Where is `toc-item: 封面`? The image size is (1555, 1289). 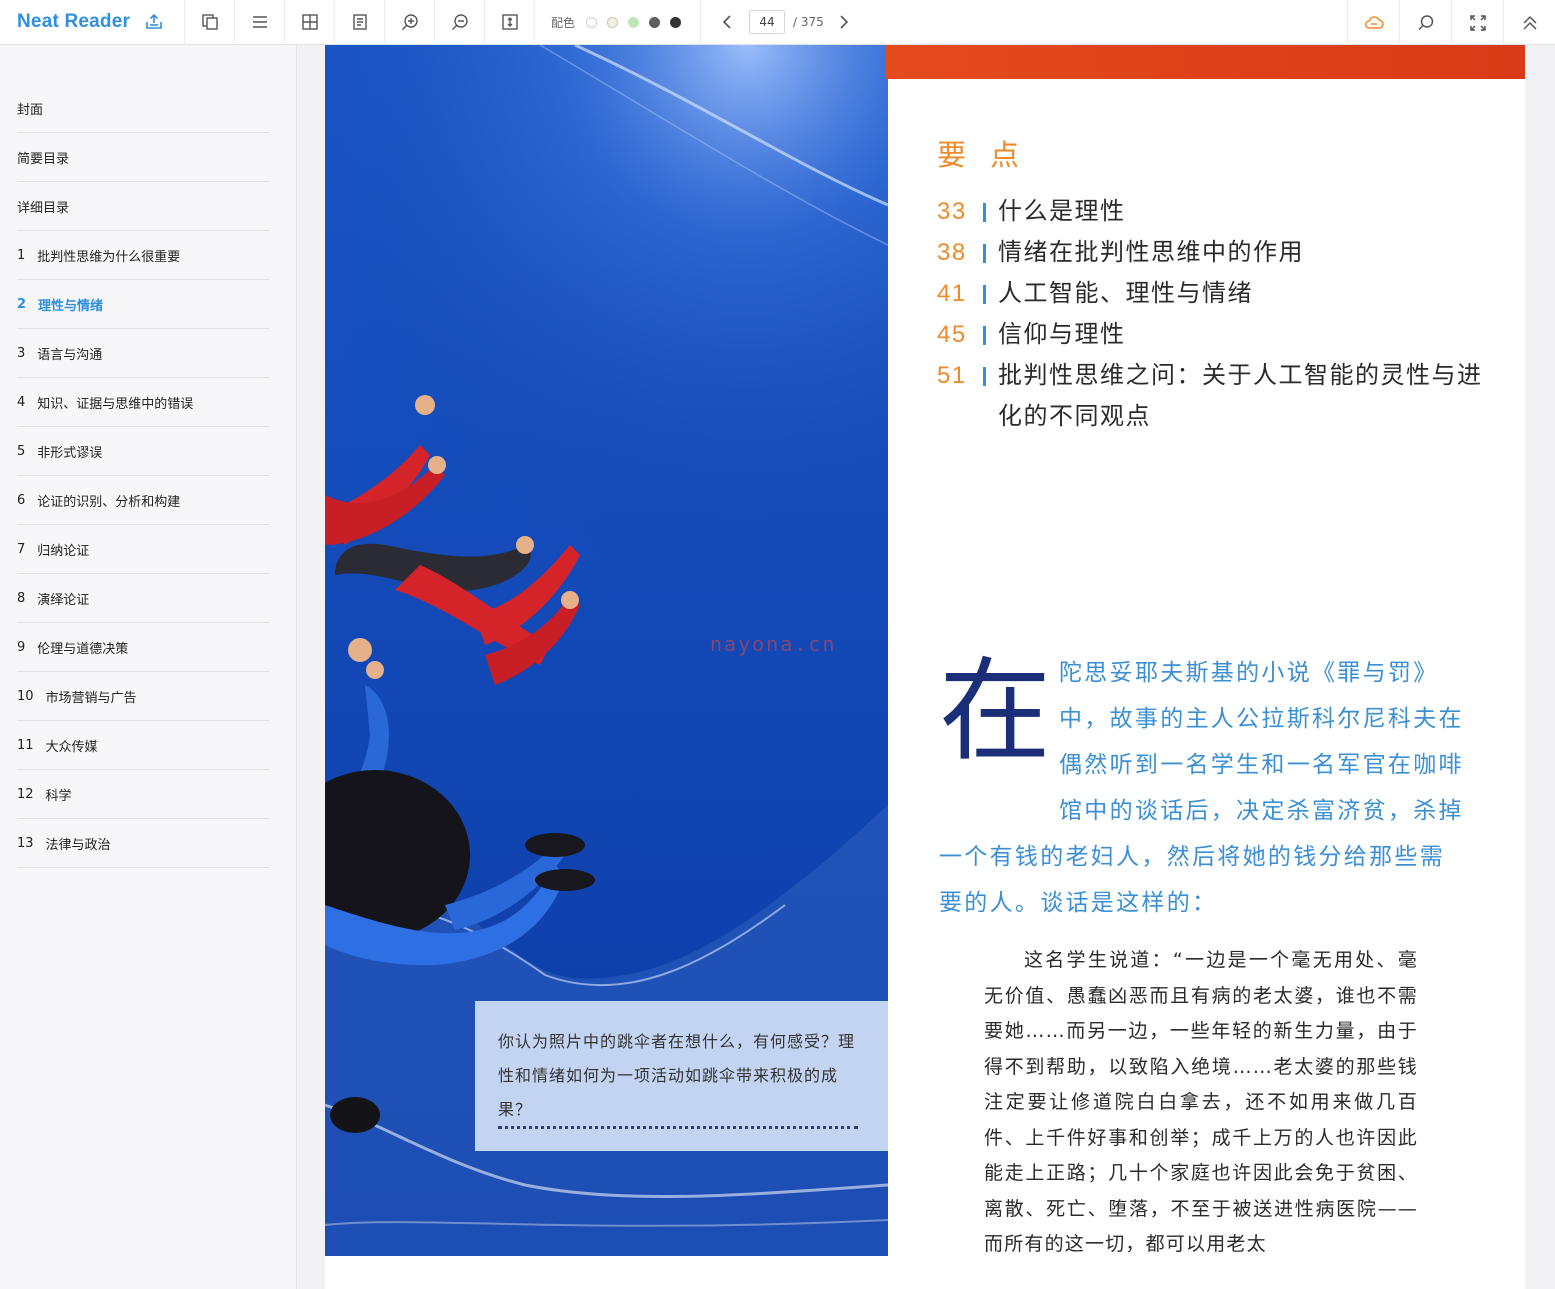 toc-item: 封面 is located at coordinates (143, 108).